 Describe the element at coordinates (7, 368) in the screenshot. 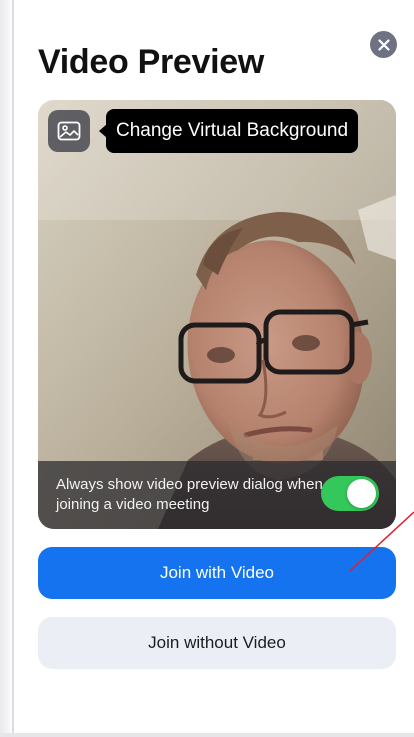

I see `side-panel-edge` at that location.